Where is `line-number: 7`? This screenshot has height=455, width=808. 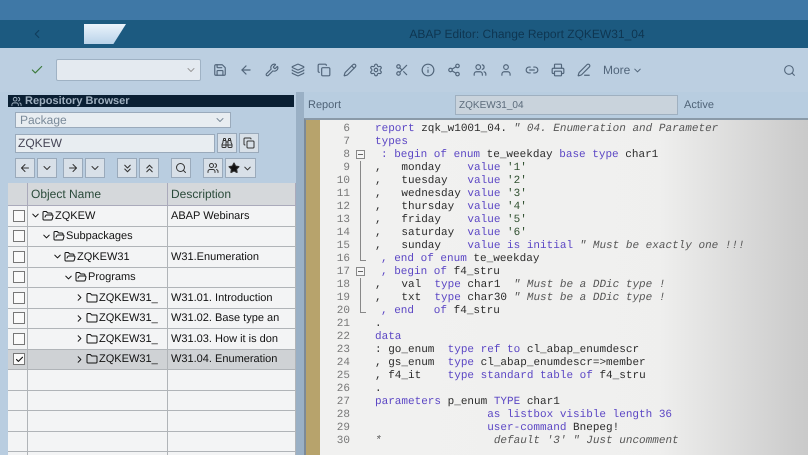
line-number: 7 is located at coordinates (346, 142).